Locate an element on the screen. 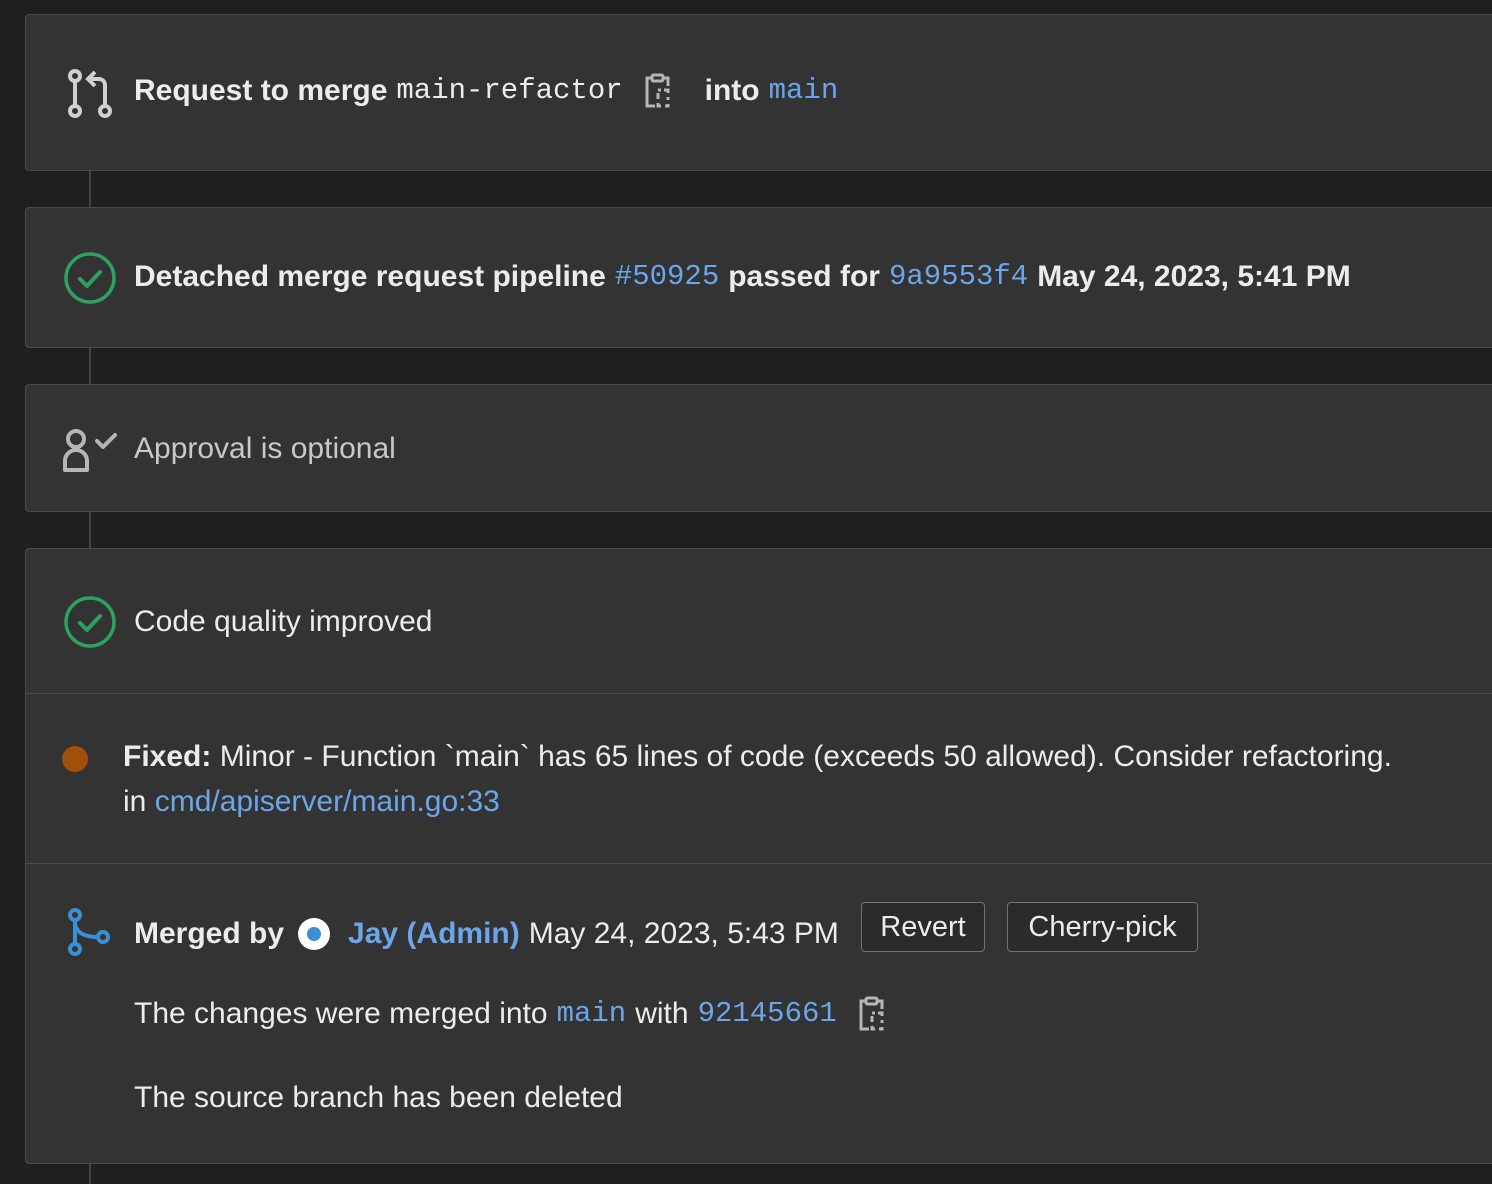 The image size is (1492, 1184). merged-by-user-link: Jay (Admin) is located at coordinates (434, 934).